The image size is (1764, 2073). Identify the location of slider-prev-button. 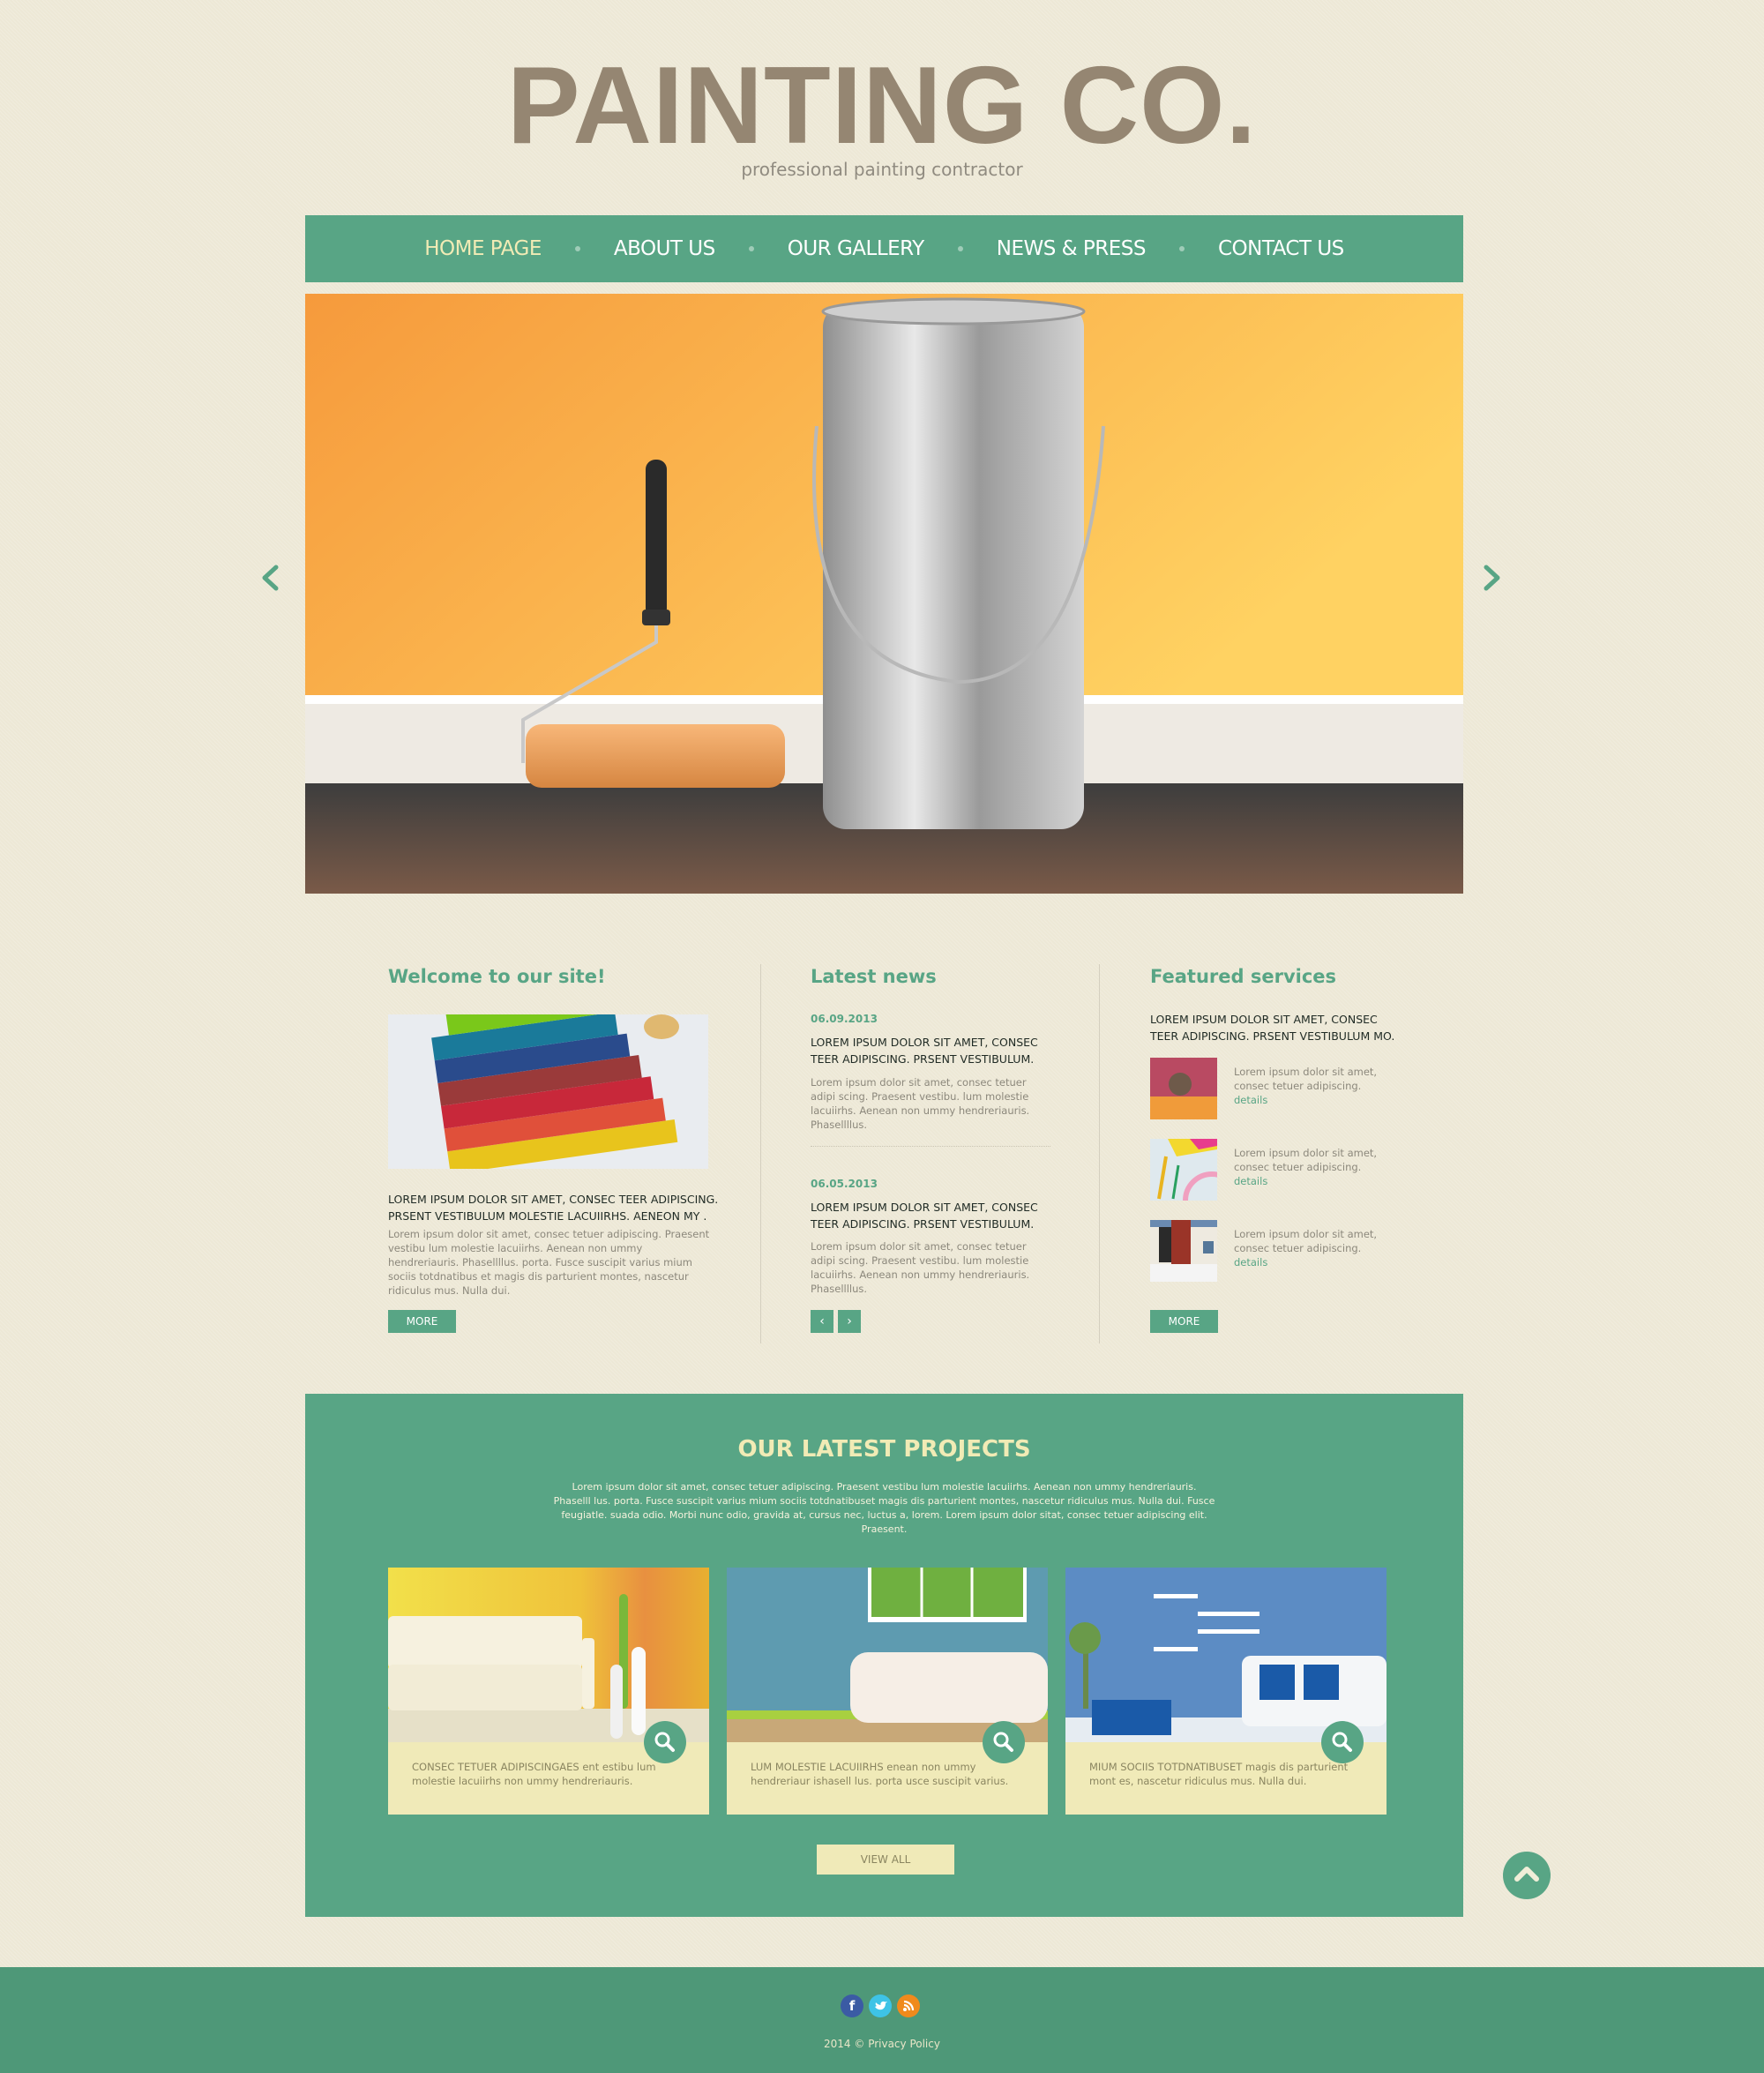
(269, 579).